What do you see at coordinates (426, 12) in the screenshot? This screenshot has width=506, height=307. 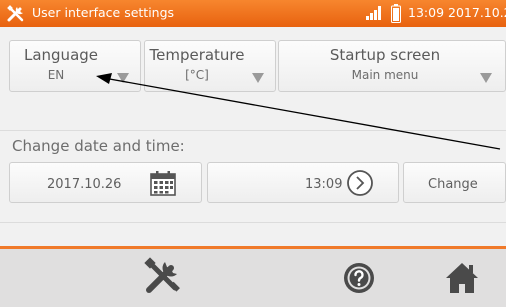 I see `clock-time: 13:09` at bounding box center [426, 12].